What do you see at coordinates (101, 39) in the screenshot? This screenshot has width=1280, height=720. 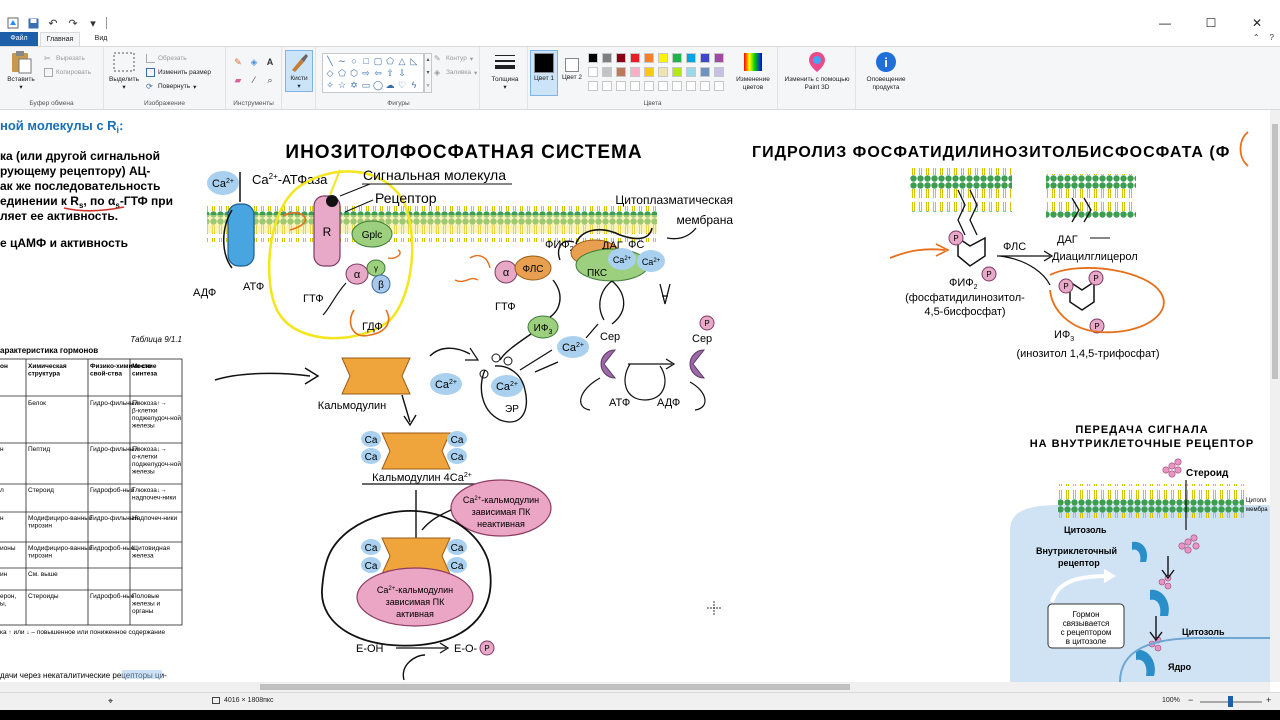 I see `tab-view: Вид` at bounding box center [101, 39].